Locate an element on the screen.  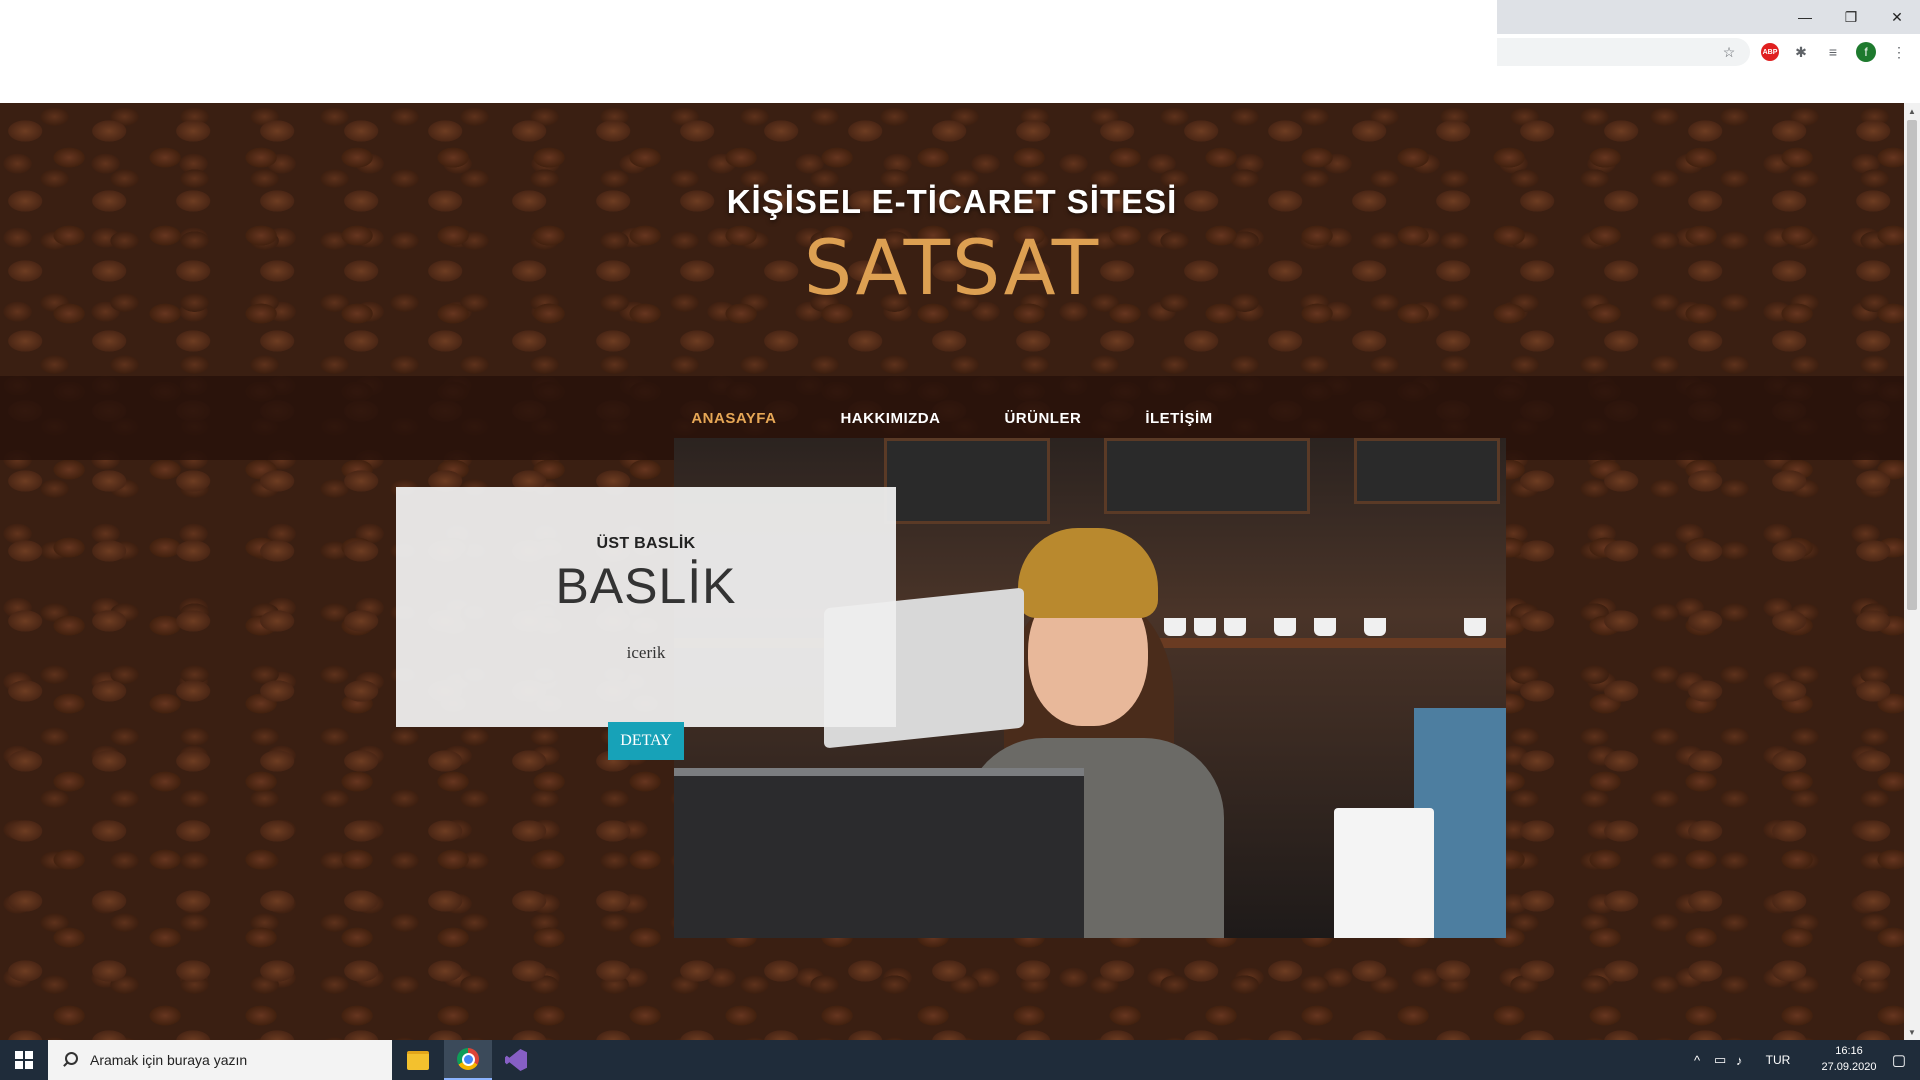
clock-time: 16:16 is located at coordinates (1849, 1051).